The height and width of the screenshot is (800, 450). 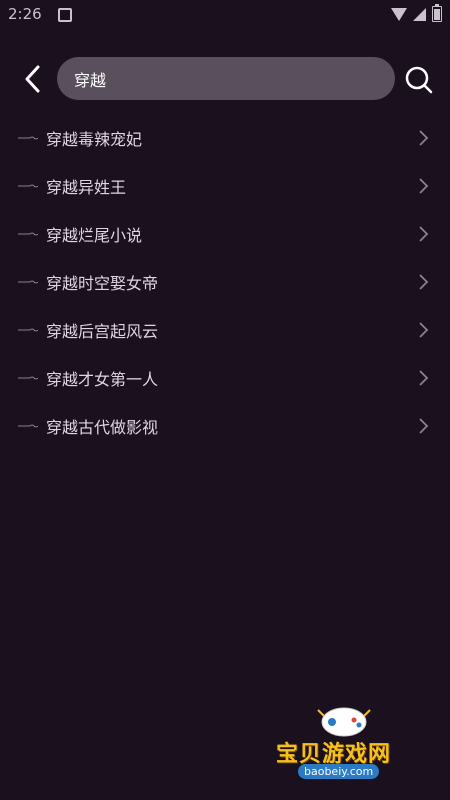 I want to click on suggestion-label: 穿越毒辣宠妃, so click(x=94, y=139).